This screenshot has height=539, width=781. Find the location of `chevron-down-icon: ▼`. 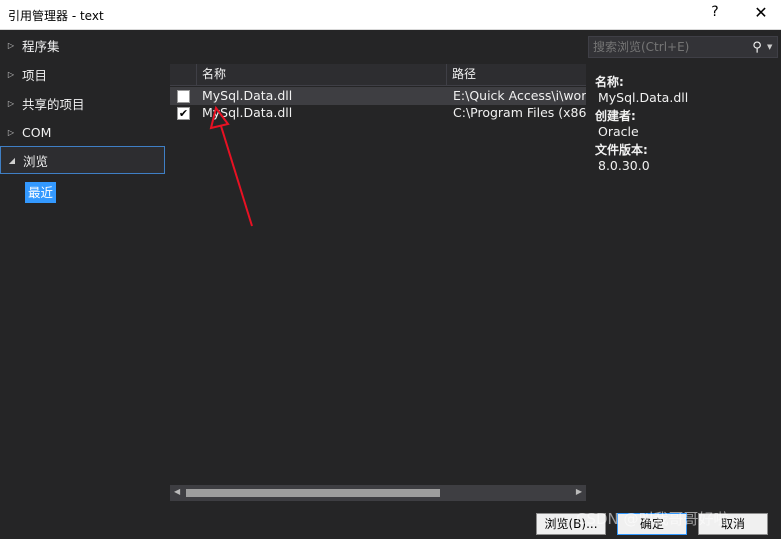

chevron-down-icon: ▼ is located at coordinates (772, 47).